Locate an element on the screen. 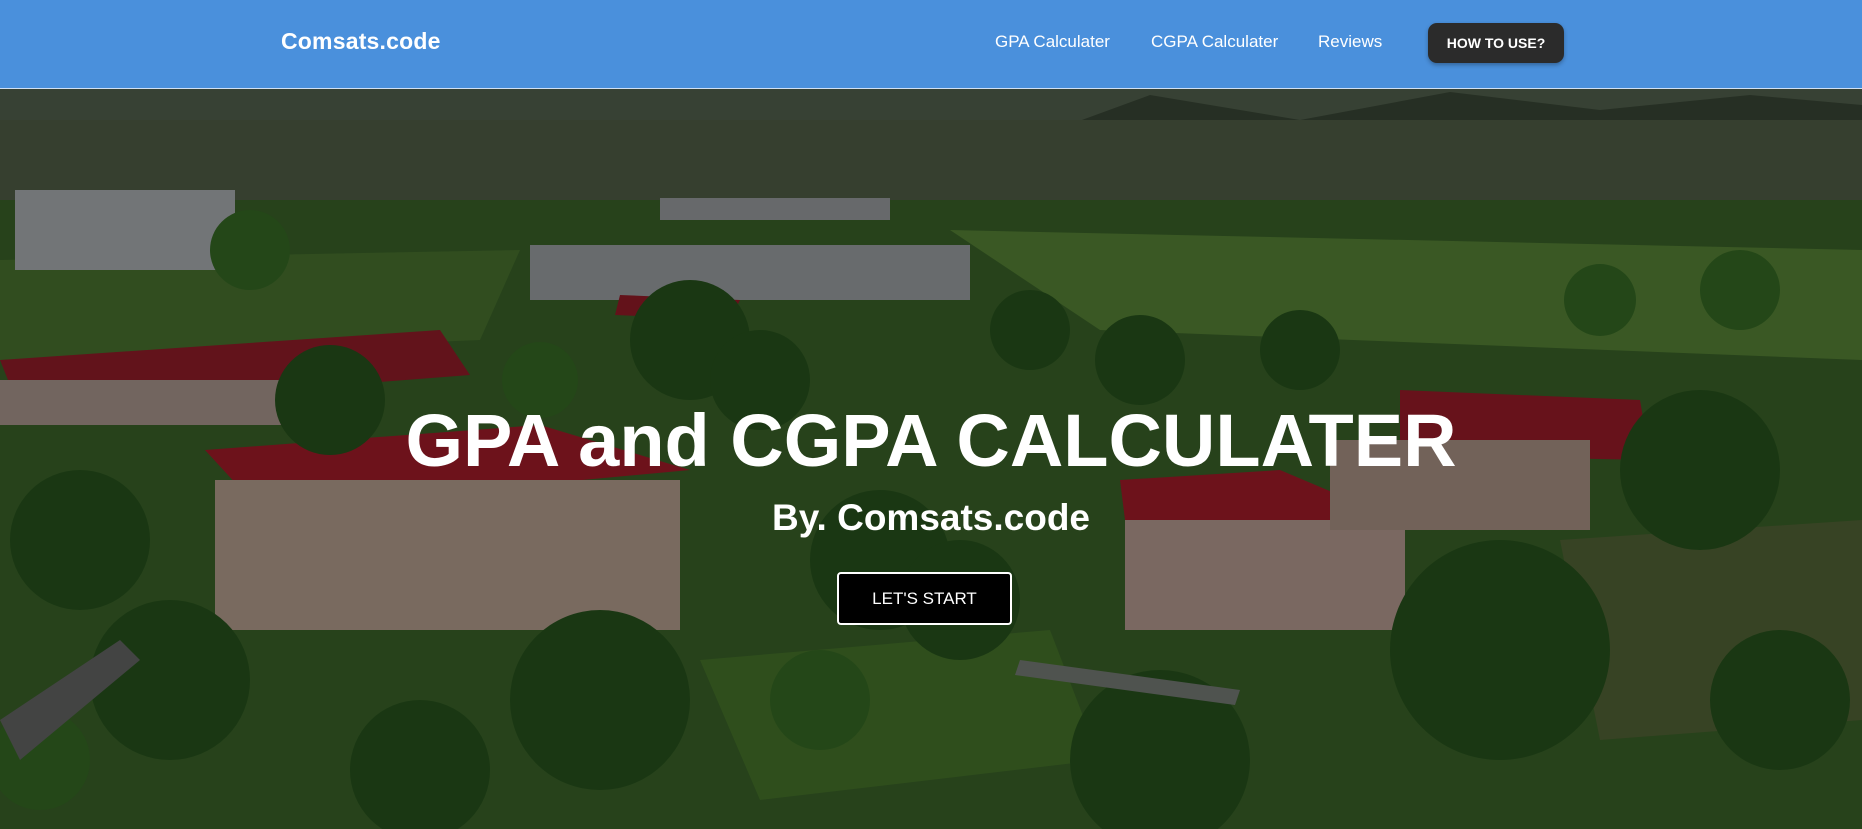 The image size is (1862, 829). nav-link-cgpa-calculater: CGPA Calculater is located at coordinates (1214, 42).